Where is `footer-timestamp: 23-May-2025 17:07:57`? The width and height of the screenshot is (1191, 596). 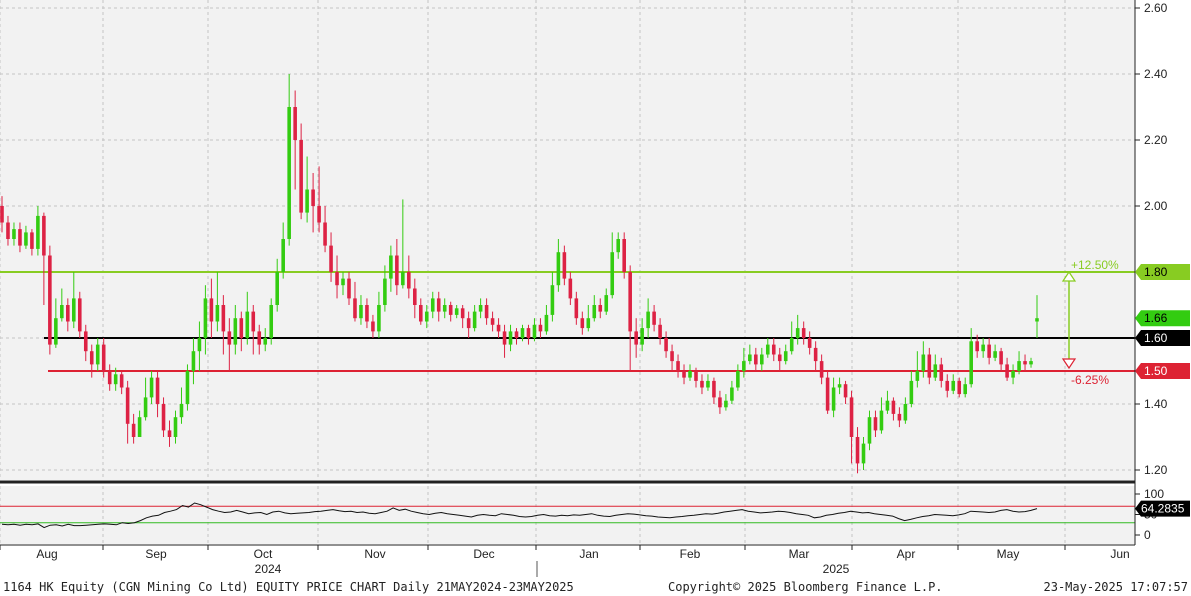 footer-timestamp: 23-May-2025 17:07:57 is located at coordinates (1116, 587).